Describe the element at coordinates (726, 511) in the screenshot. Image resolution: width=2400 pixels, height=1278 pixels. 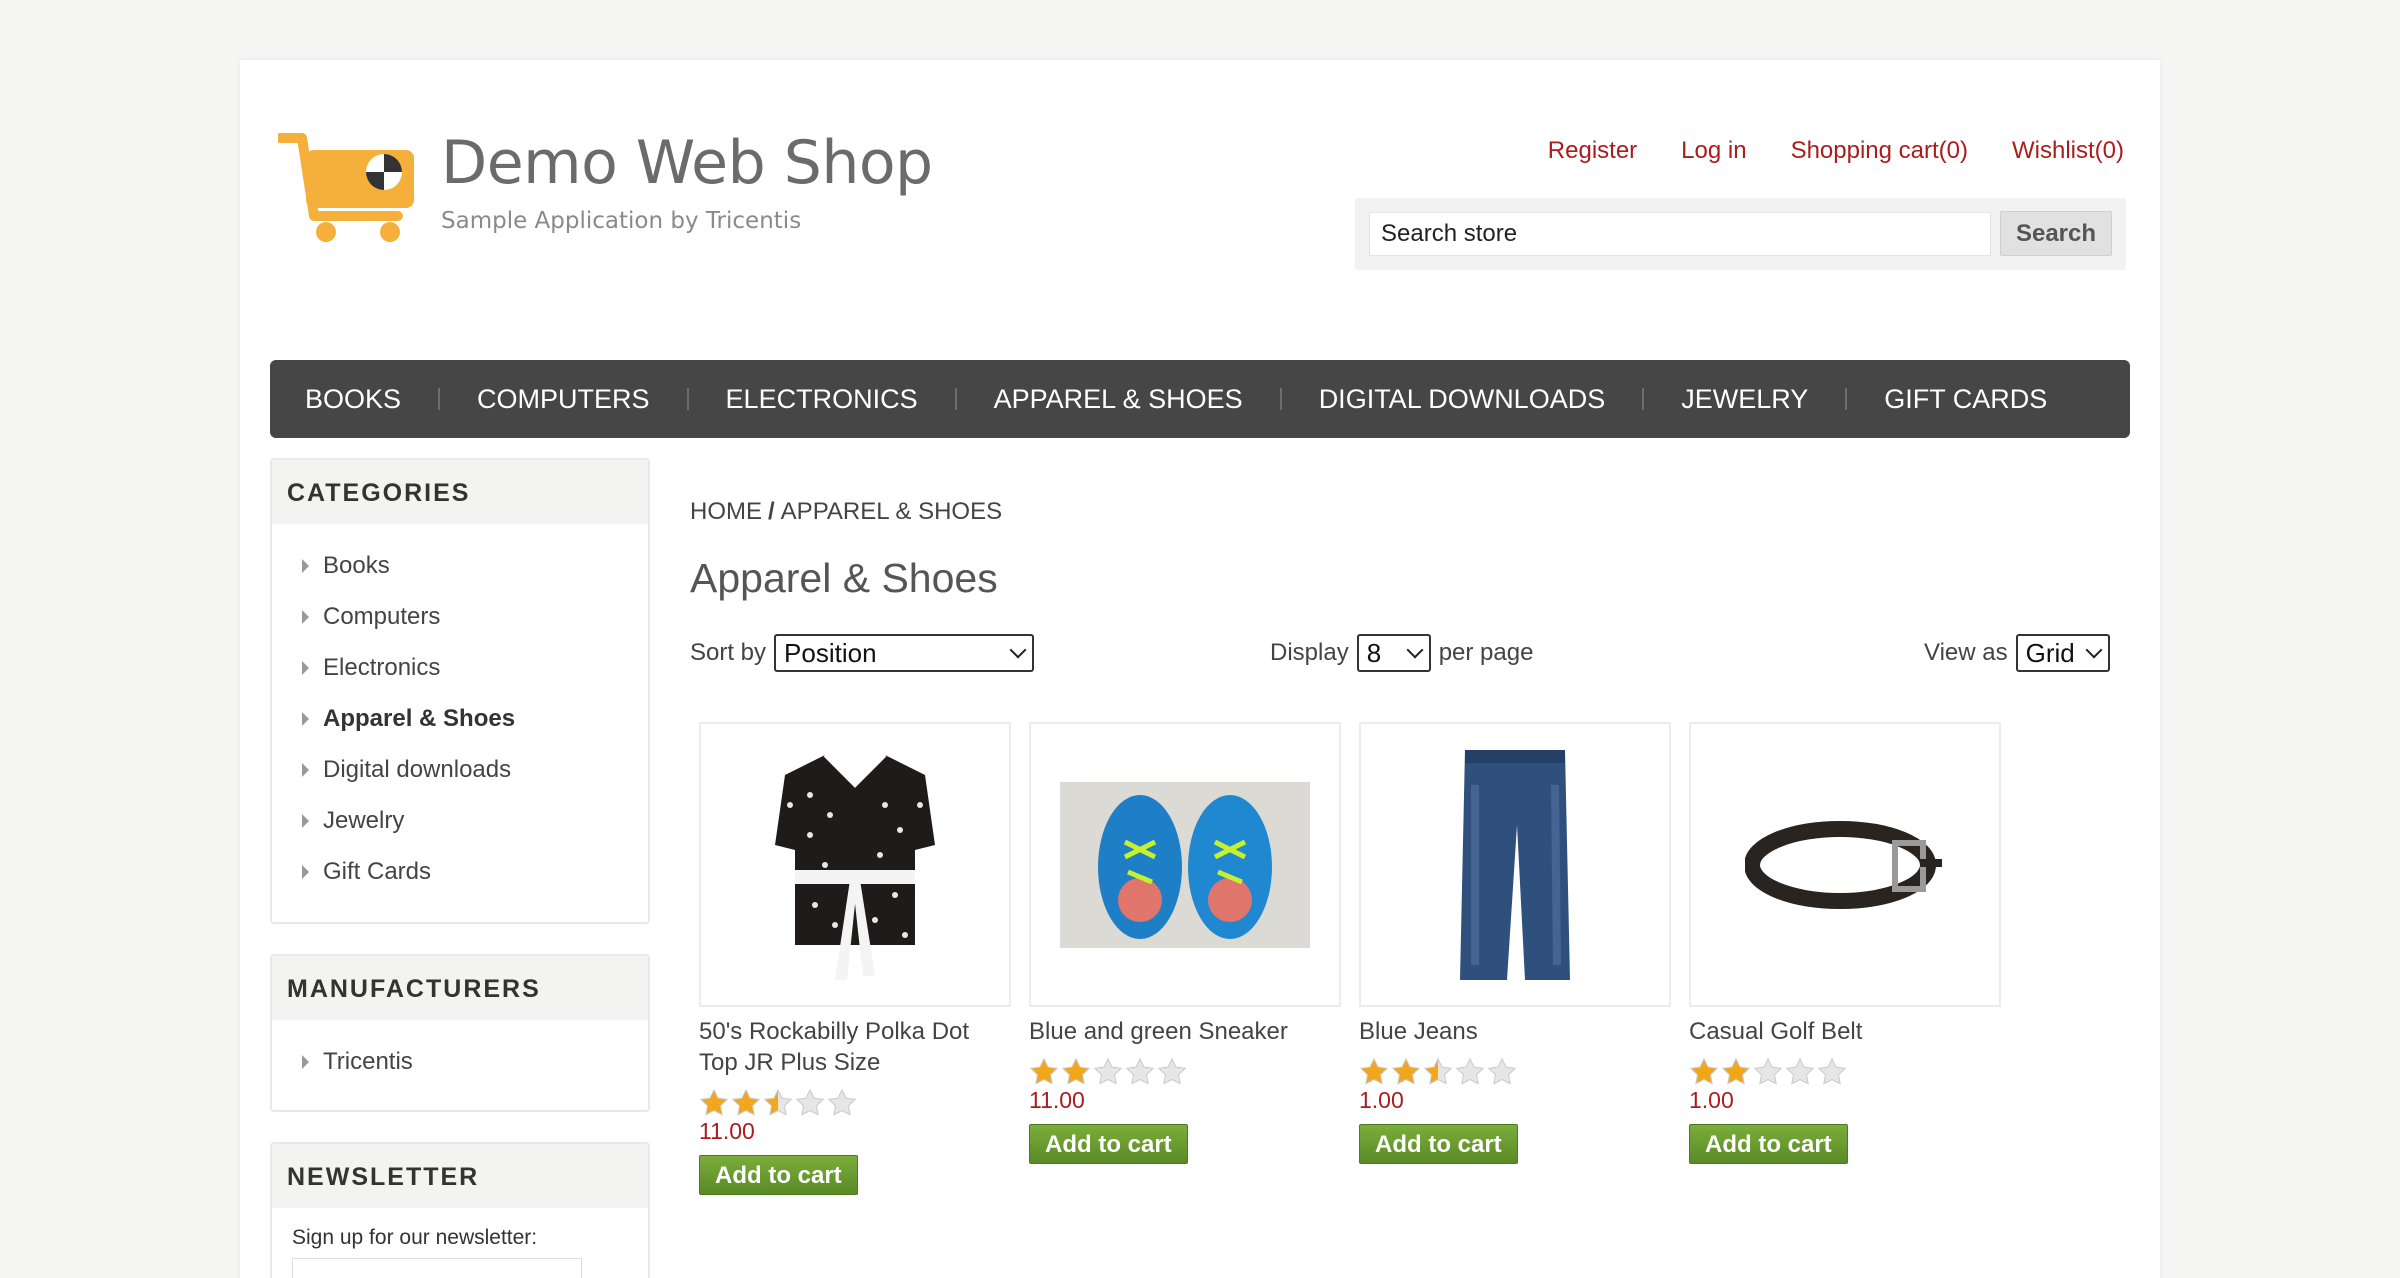
I see `breadcrumb-home-link: HOME` at that location.